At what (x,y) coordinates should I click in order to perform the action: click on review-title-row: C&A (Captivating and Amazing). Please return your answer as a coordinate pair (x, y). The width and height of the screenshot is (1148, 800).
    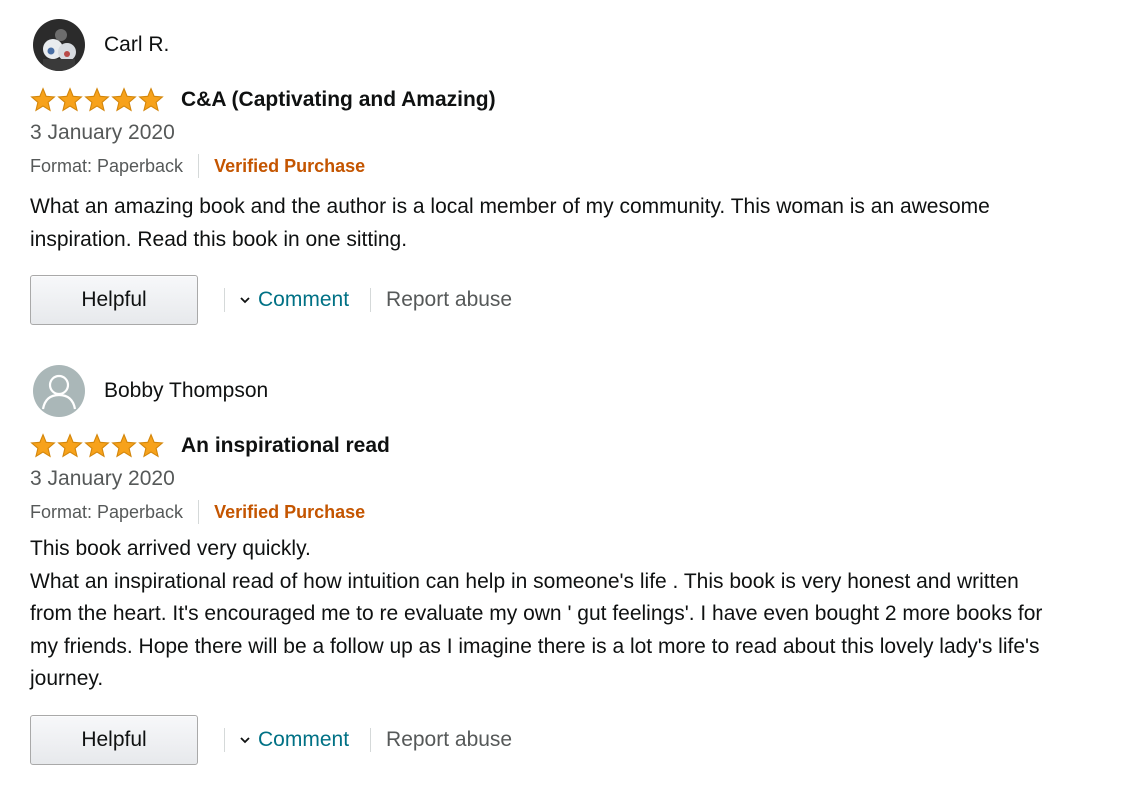
    Looking at the image, I should click on (580, 100).